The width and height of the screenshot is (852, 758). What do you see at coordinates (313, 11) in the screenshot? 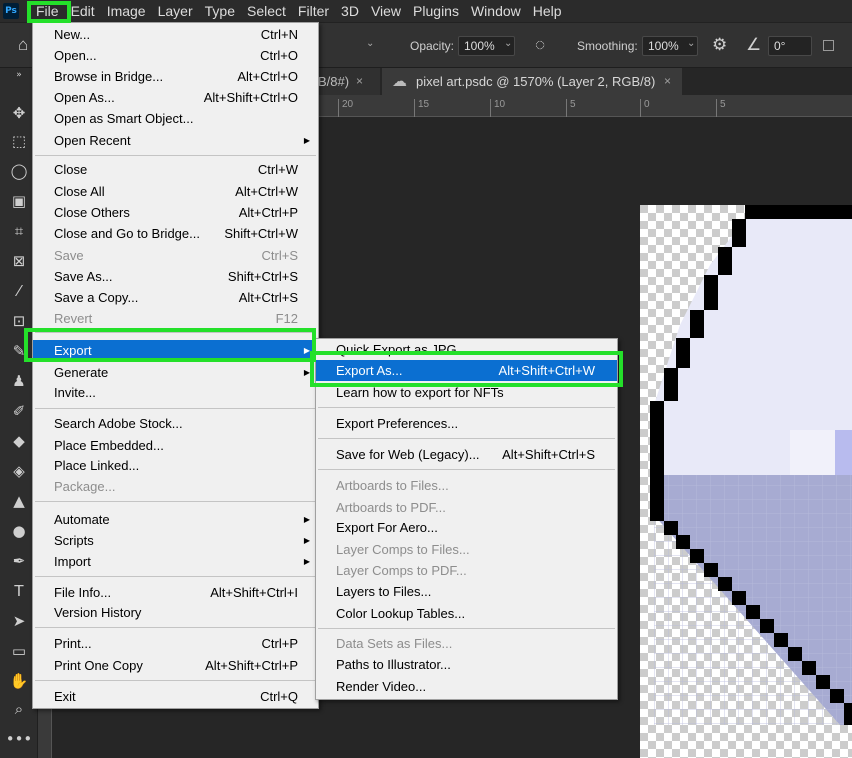
I see `menu-filter: Filter` at bounding box center [313, 11].